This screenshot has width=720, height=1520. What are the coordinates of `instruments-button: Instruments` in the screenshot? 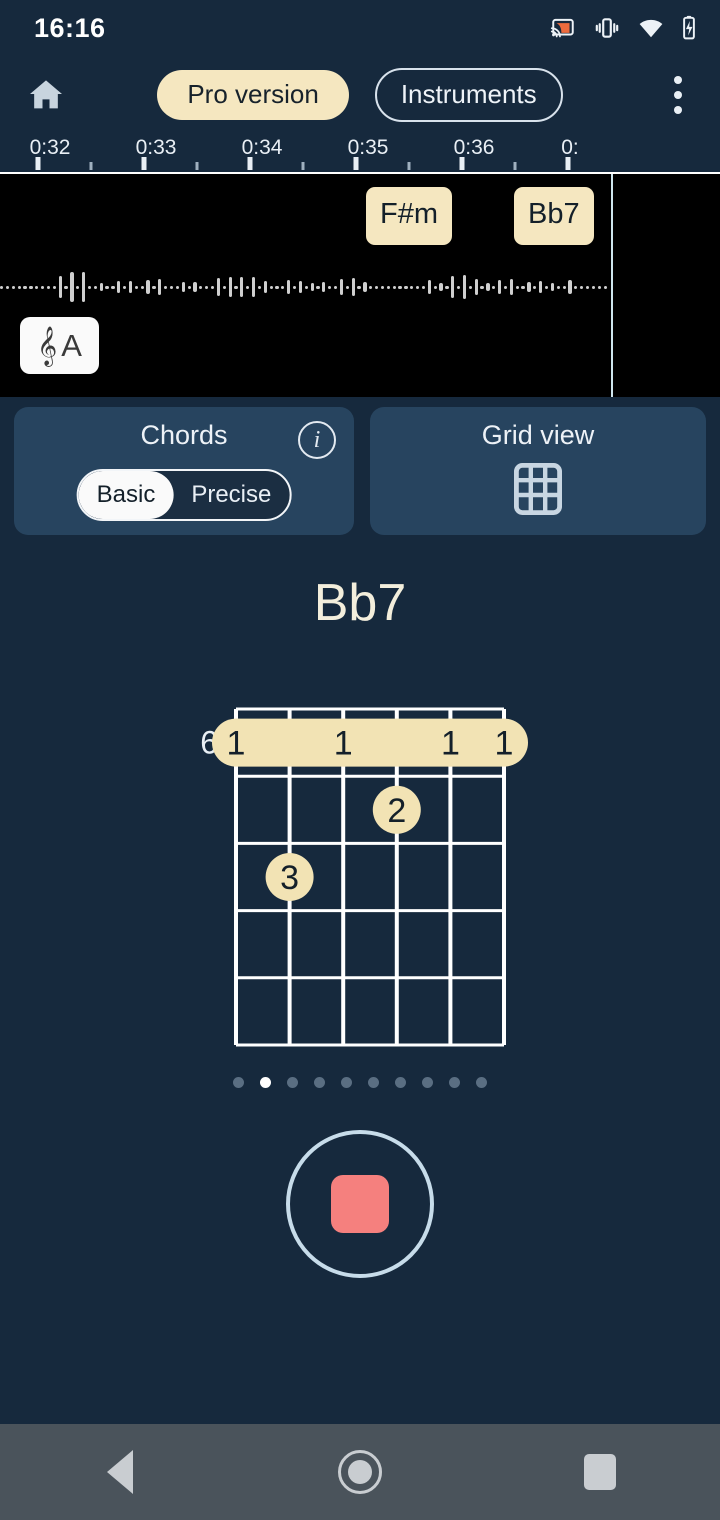 It's located at (468, 95).